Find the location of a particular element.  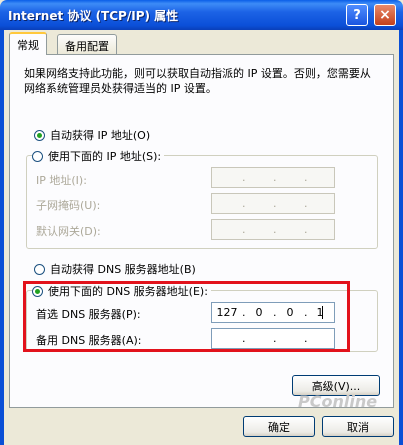

radio-manual-dns-label: 使用下面的 DNS 服务器地址(E): is located at coordinates (128, 291).